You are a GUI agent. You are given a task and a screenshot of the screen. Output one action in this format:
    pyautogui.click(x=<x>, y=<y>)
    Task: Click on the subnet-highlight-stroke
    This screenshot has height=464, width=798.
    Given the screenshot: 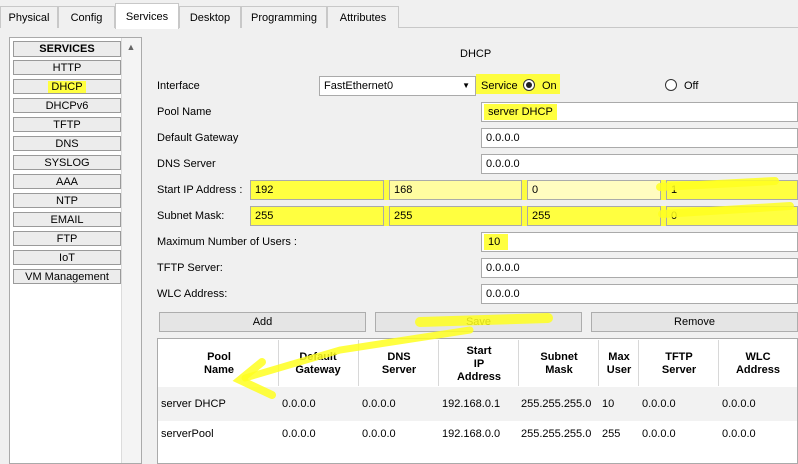 What is the action you would take?
    pyautogui.click(x=726, y=210)
    